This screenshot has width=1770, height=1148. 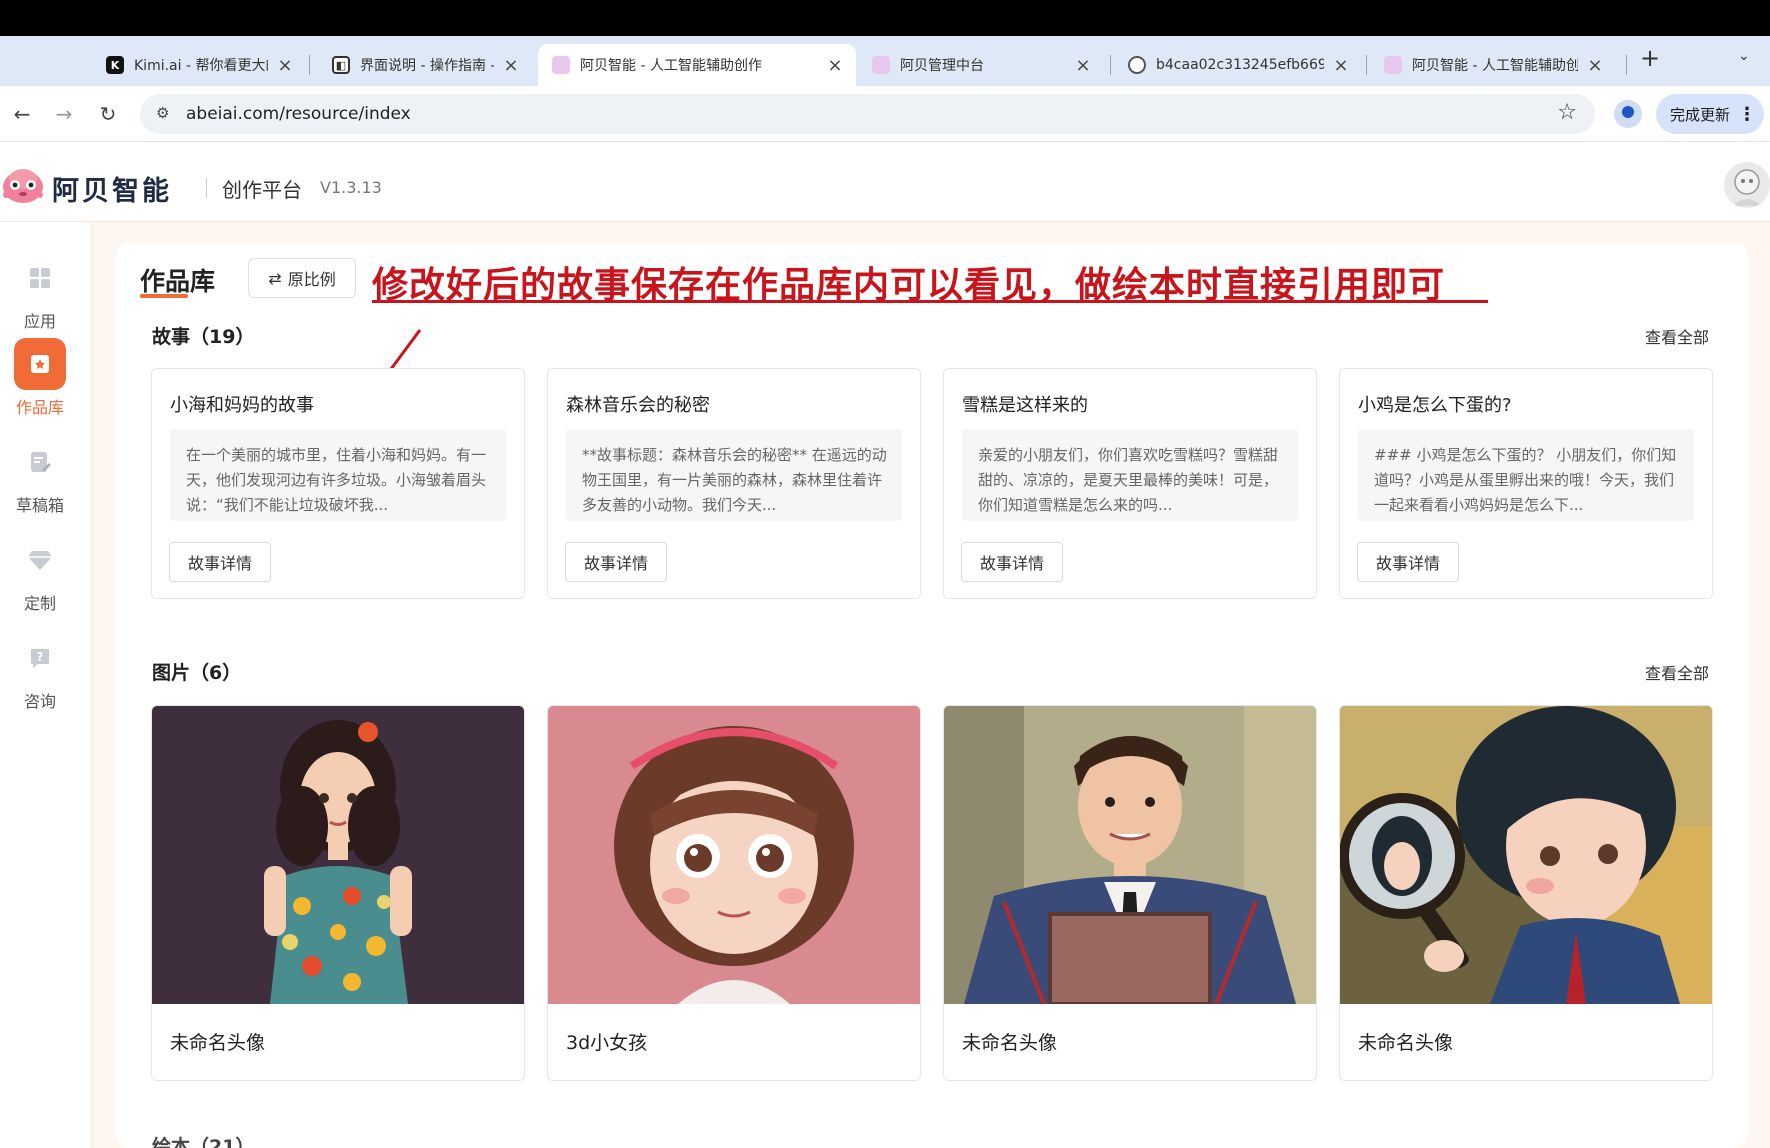 I want to click on user-avatar, so click(x=1747, y=185).